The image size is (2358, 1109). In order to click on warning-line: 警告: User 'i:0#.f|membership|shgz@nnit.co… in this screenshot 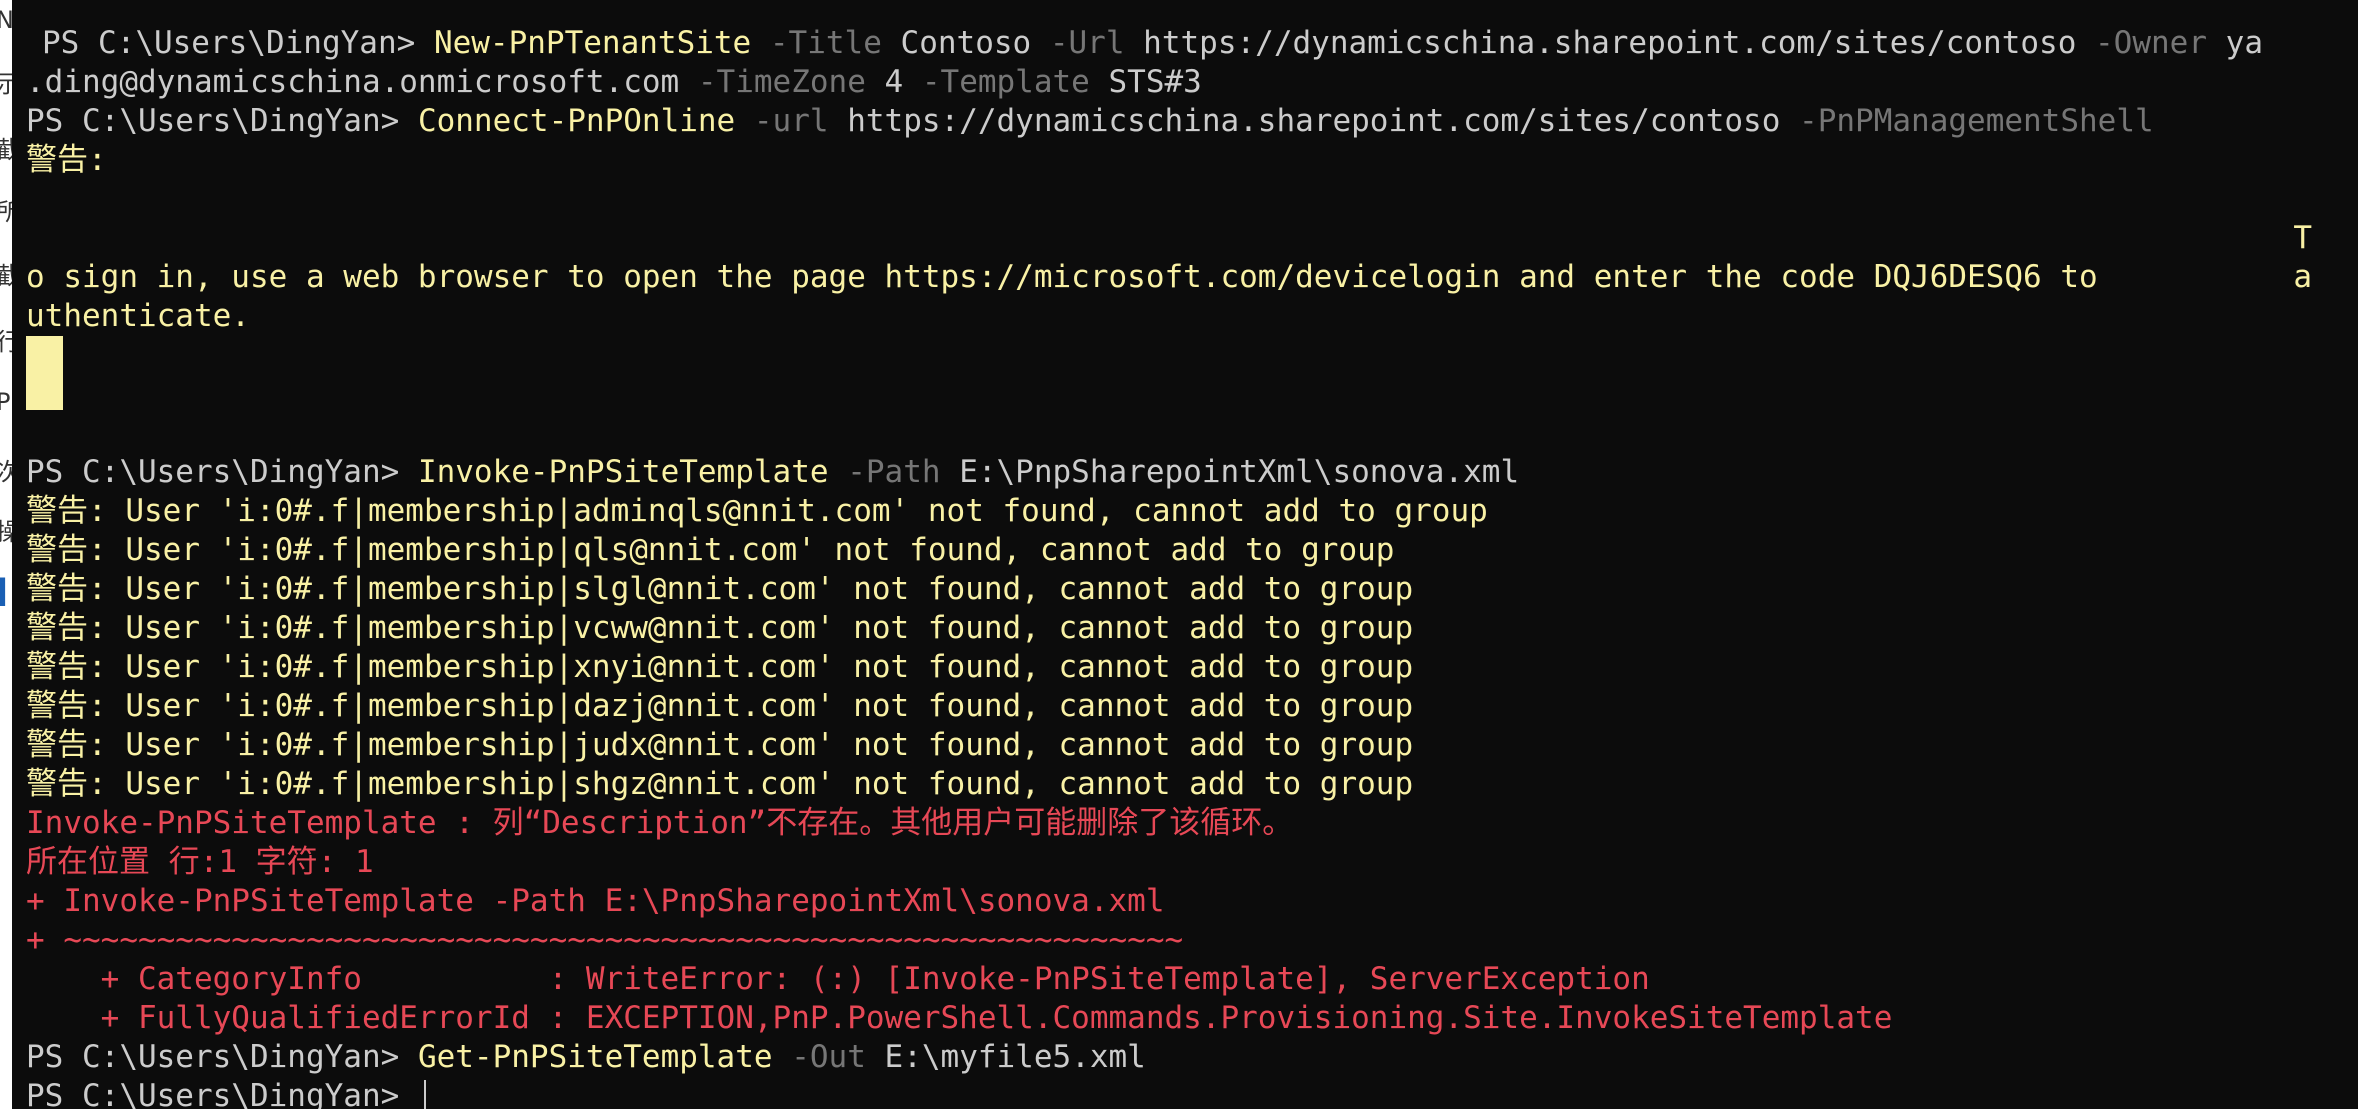, I will do `click(720, 784)`.